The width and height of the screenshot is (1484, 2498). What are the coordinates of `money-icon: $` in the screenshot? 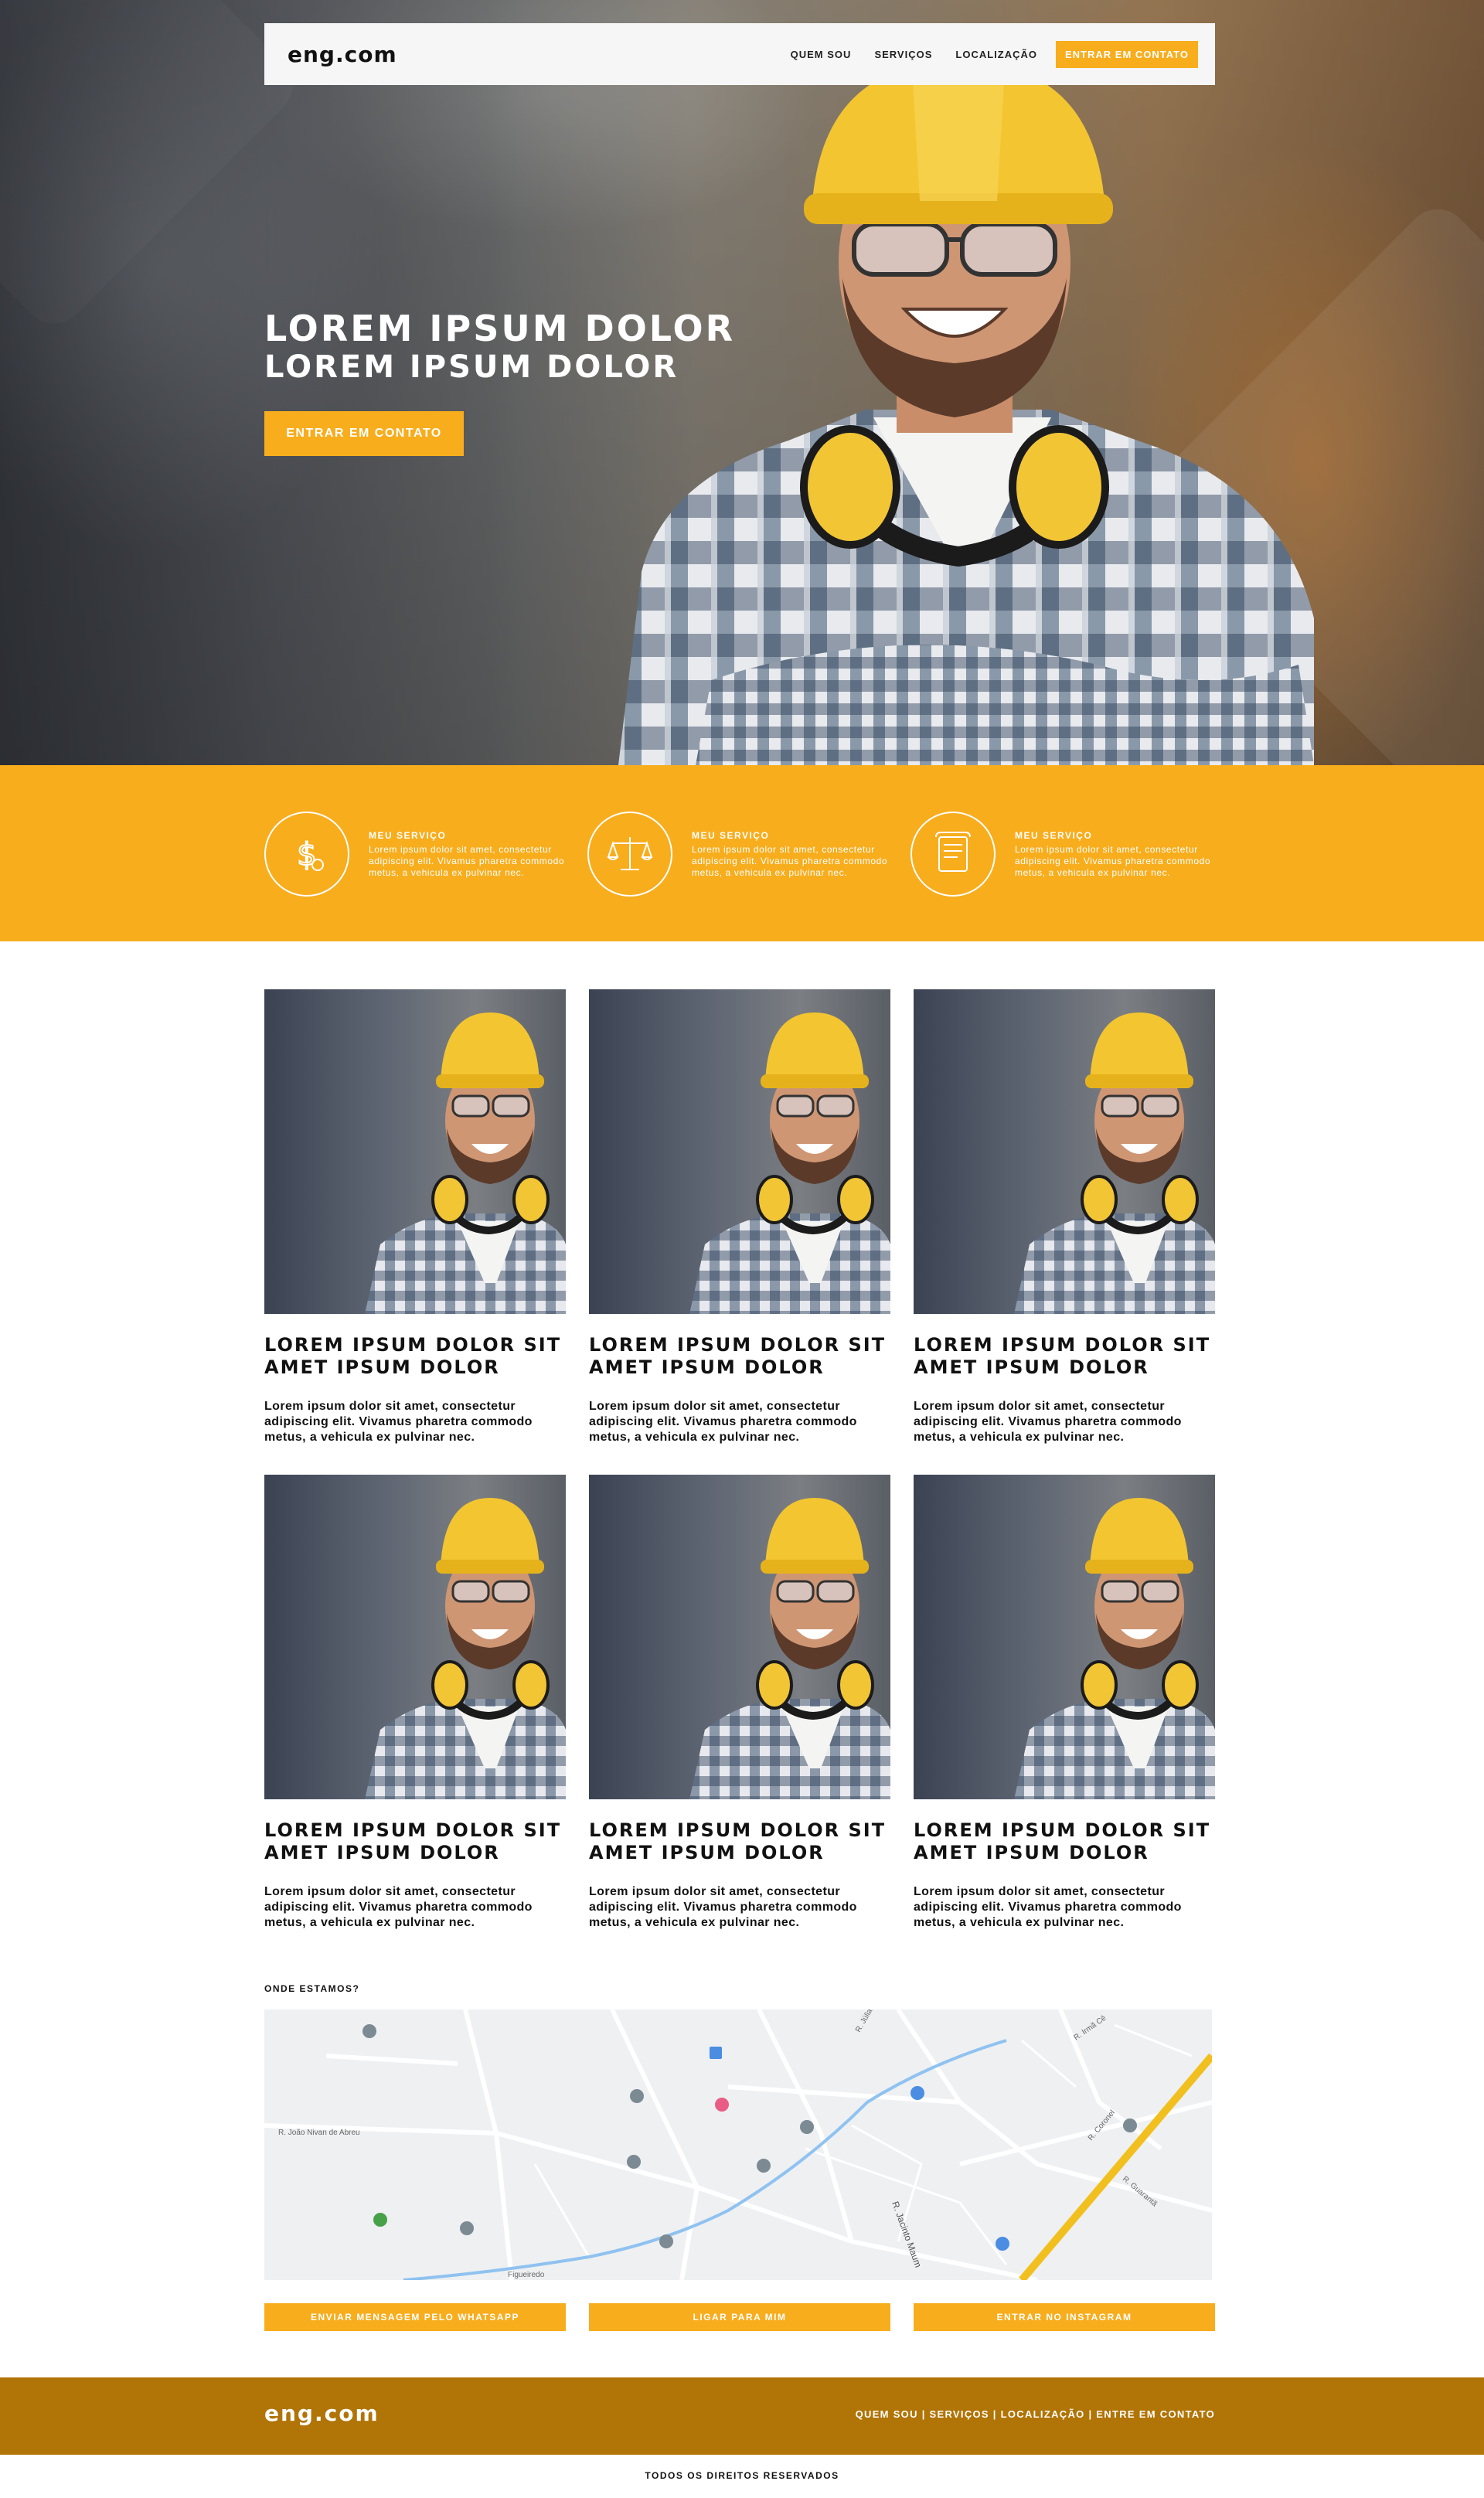 It's located at (306, 854).